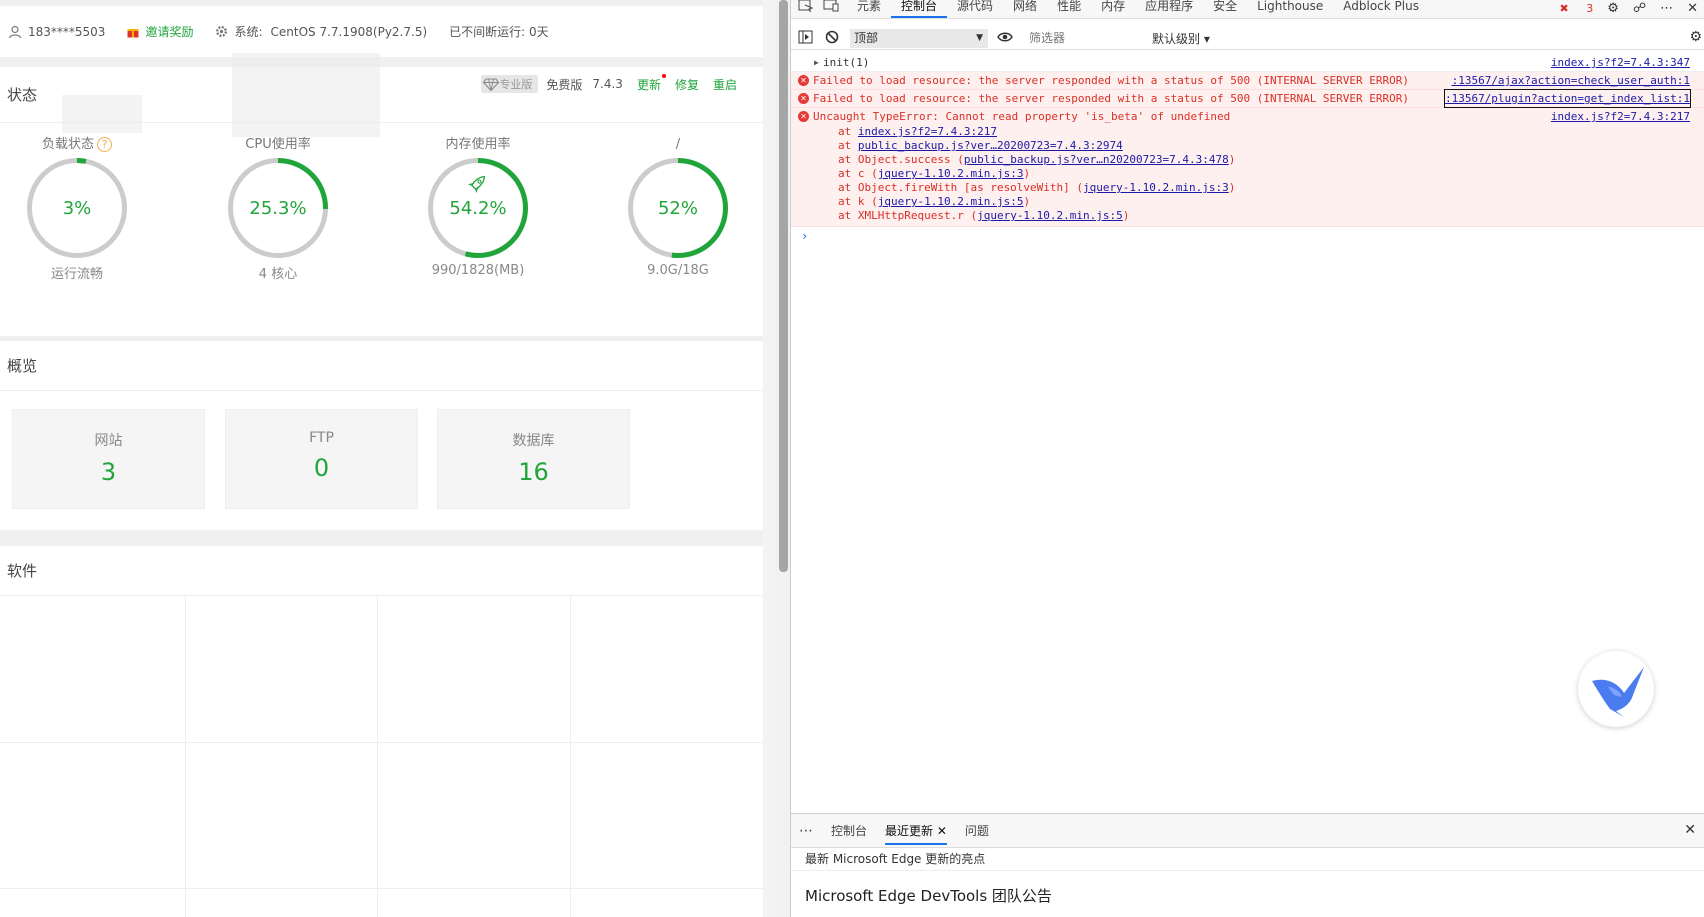 The width and height of the screenshot is (1704, 917). Describe the element at coordinates (1077, 38) in the screenshot. I see `console-filter-input` at that location.